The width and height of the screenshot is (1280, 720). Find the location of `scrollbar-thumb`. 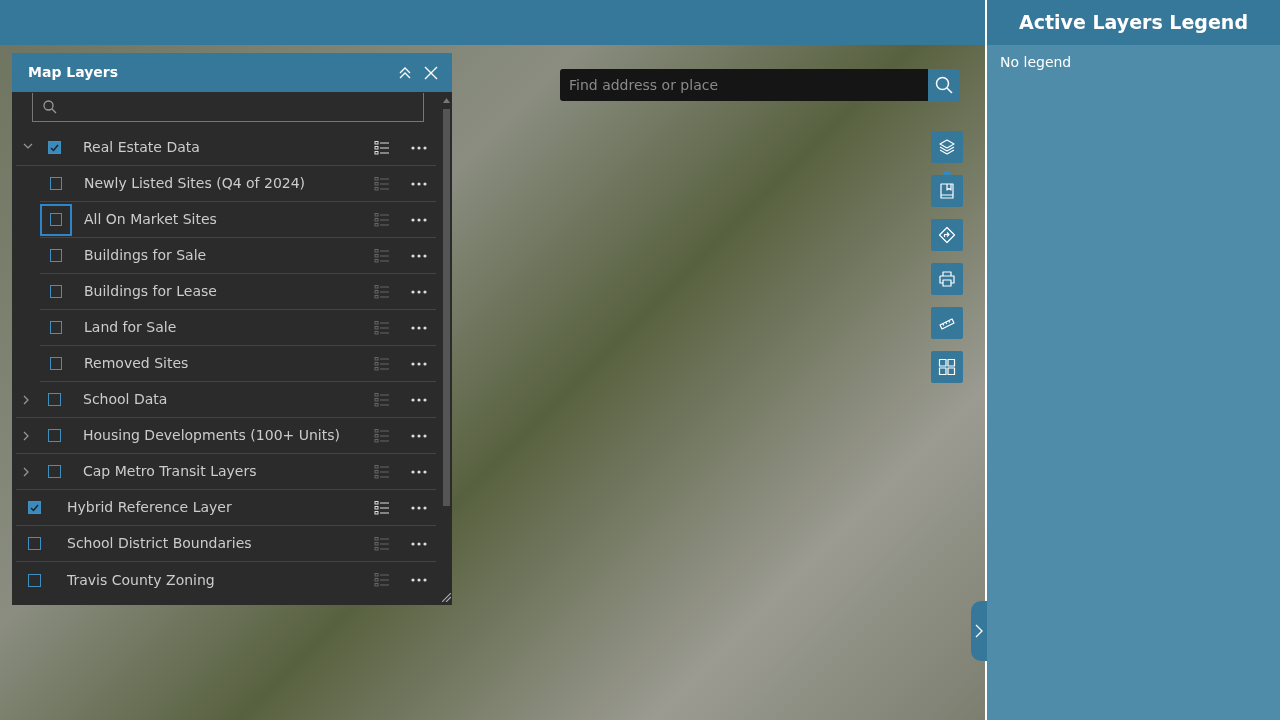

scrollbar-thumb is located at coordinates (446, 307).